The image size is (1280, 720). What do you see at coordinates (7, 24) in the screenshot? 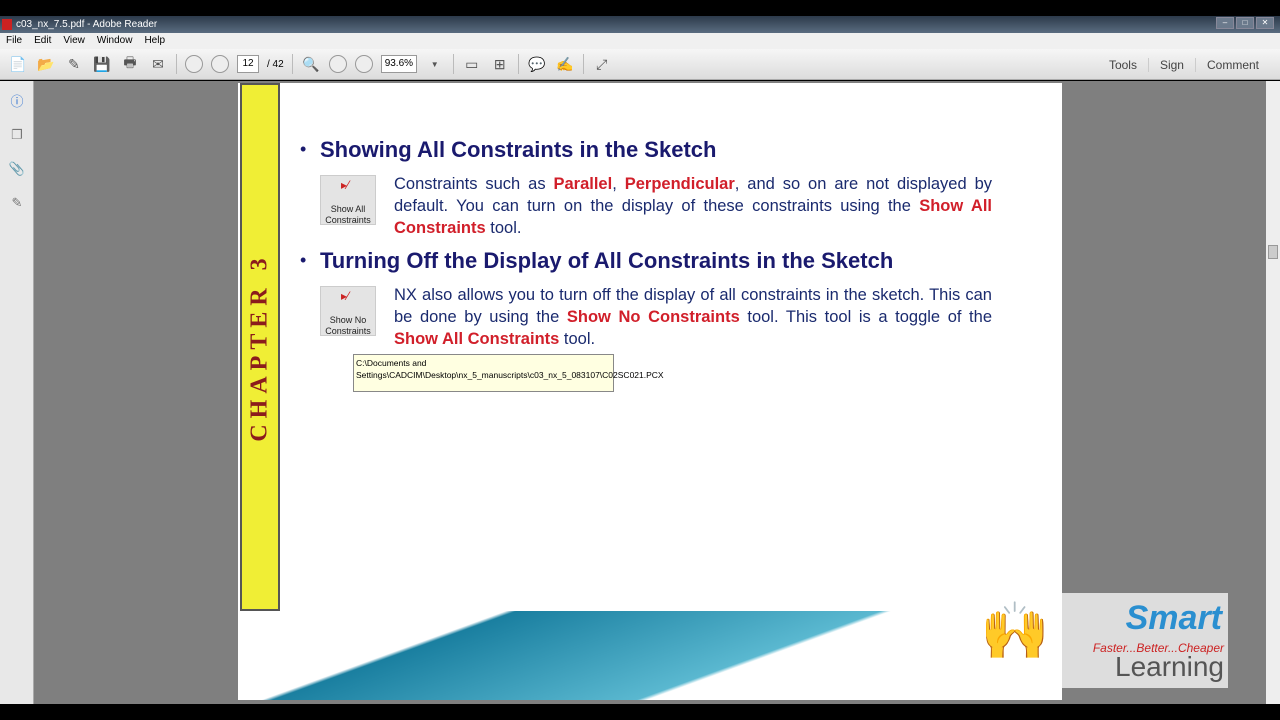
I see `adobe-pdf-icon` at bounding box center [7, 24].